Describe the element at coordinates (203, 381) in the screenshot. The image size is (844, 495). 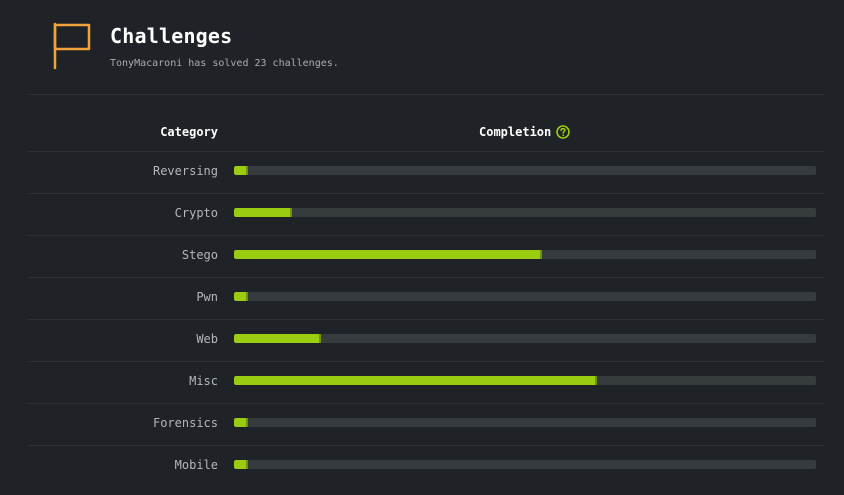
I see `category-label: Misc` at that location.